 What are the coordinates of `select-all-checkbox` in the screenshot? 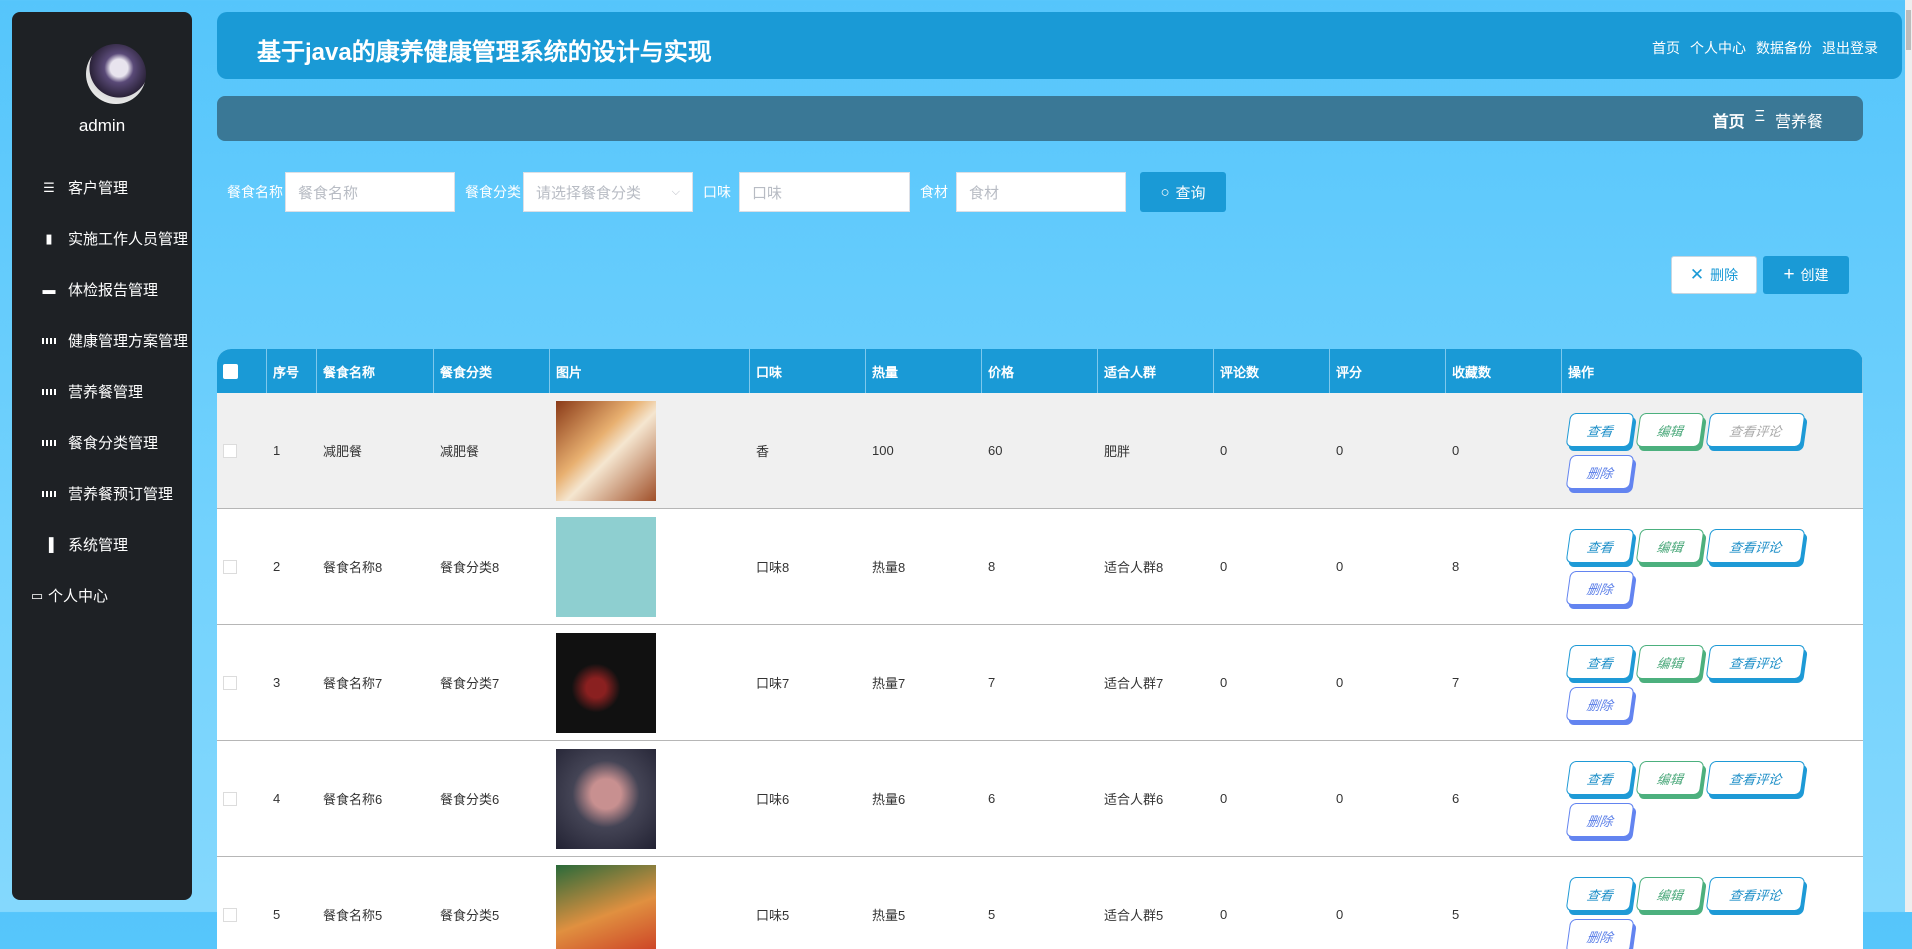 It's located at (230, 371).